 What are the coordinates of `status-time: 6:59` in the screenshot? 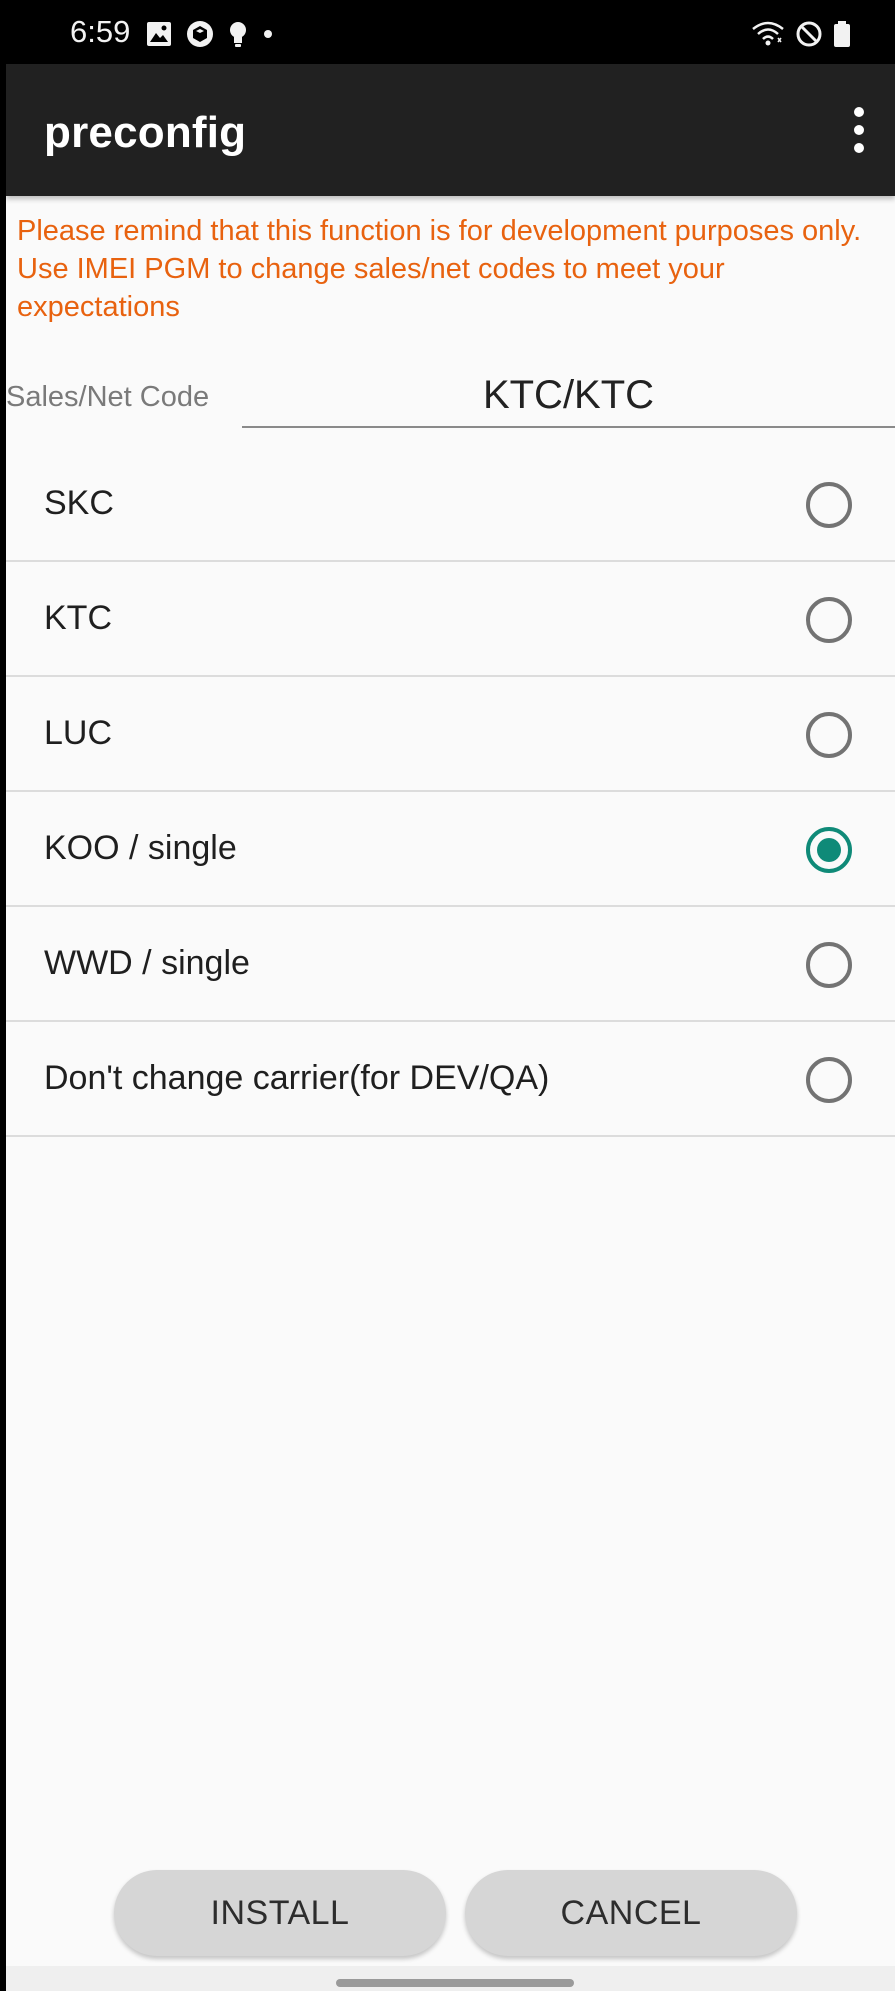 It's located at (100, 31).